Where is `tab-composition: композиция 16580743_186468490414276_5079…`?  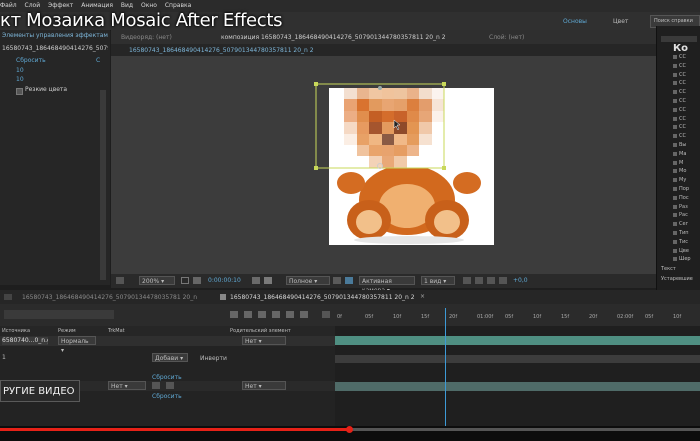 tab-composition: композиция 16580743_186468490414276_5079… is located at coordinates (351, 37).